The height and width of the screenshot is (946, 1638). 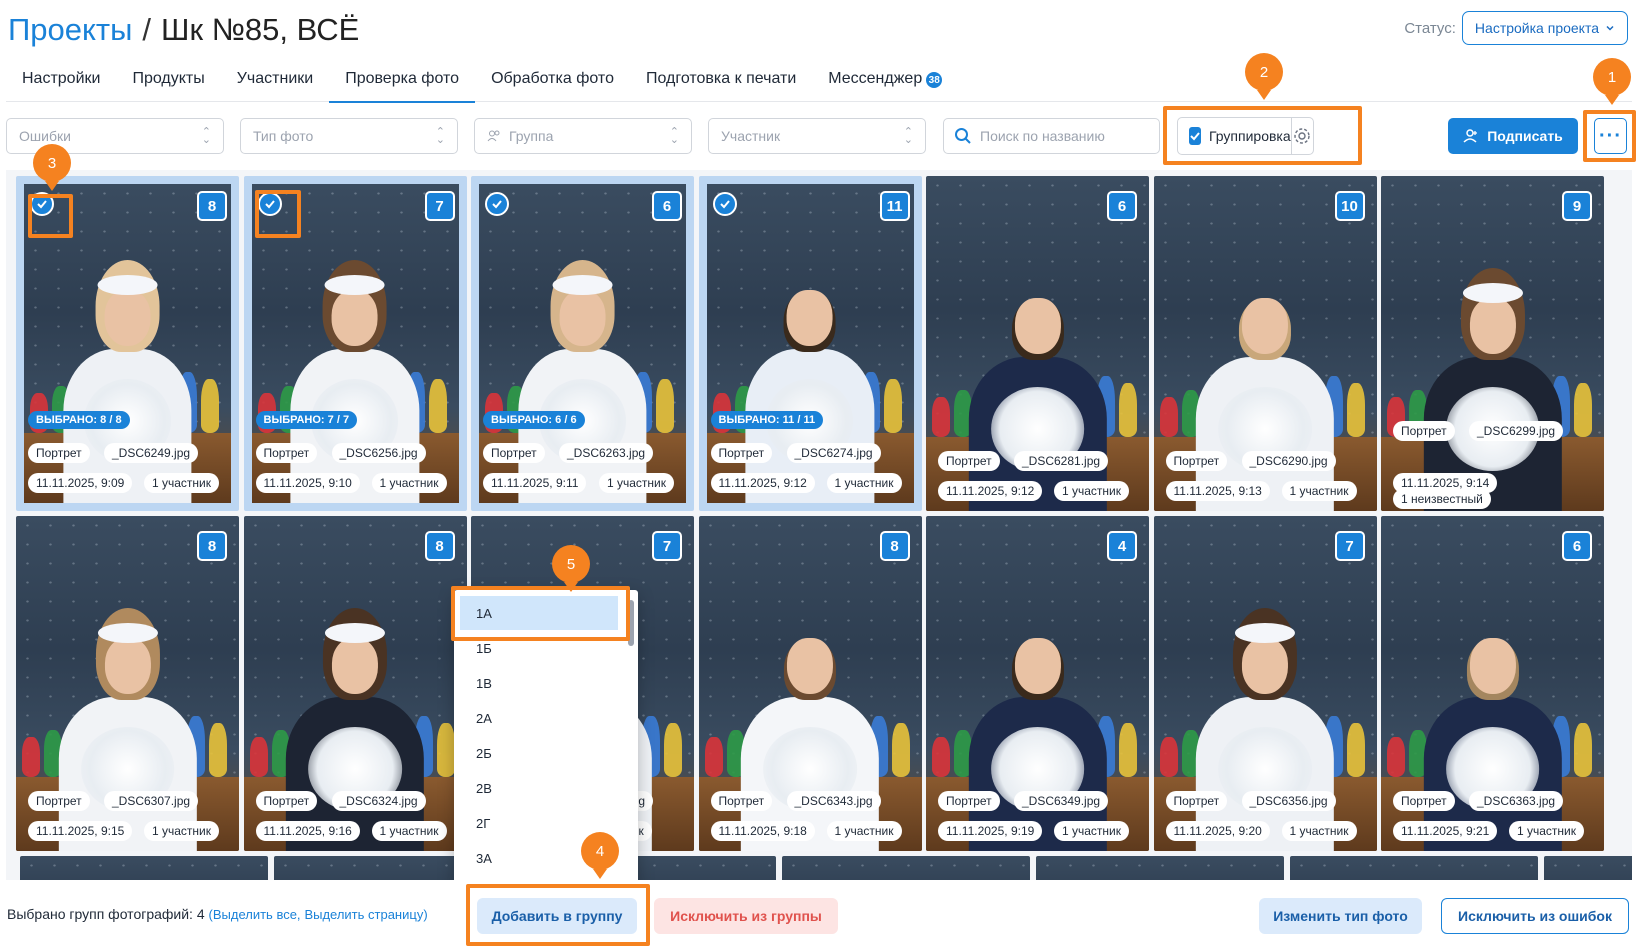 I want to click on sign-button: Подписать, so click(x=1513, y=136).